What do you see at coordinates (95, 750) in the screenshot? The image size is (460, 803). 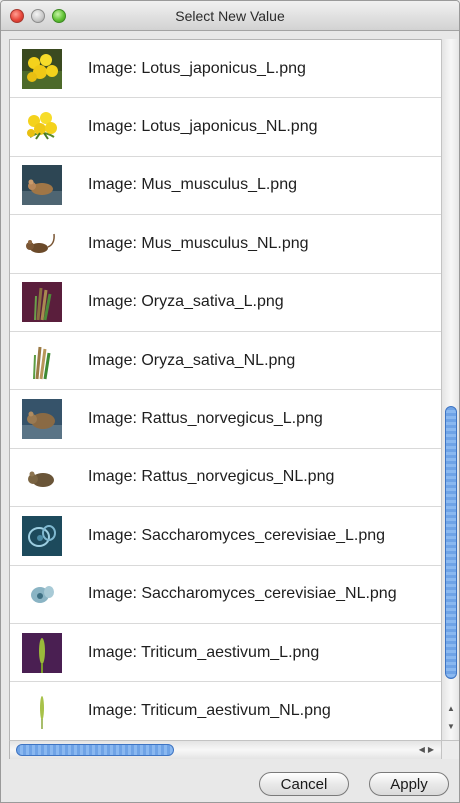 I see `horizontal-scroll-thumb` at bounding box center [95, 750].